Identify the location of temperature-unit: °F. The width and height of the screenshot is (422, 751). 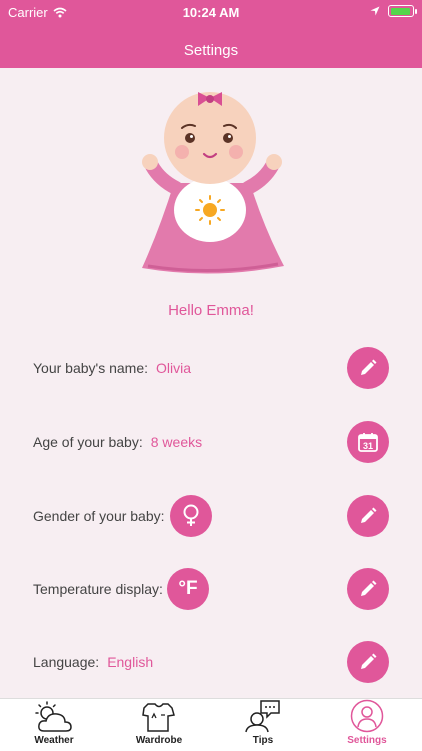
(188, 588).